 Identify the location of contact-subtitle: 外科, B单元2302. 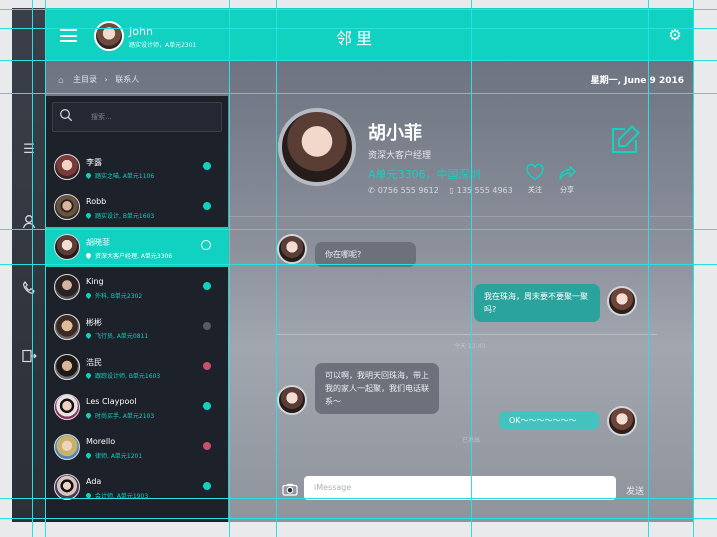
(113, 295).